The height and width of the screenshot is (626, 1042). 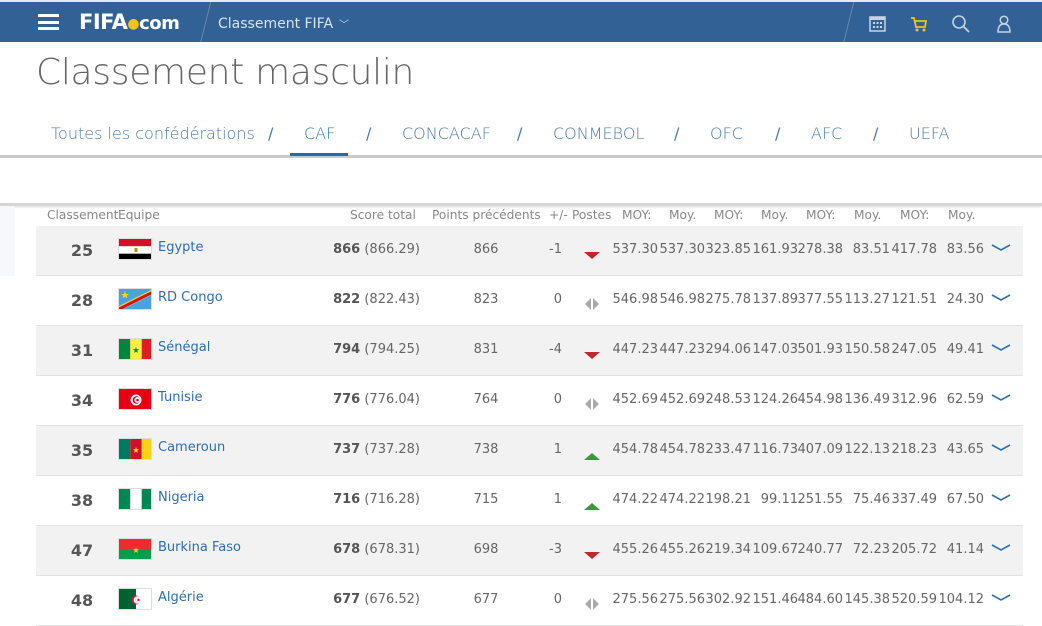 What do you see at coordinates (774, 215) in the screenshot?
I see `header-col-4: Moy.` at bounding box center [774, 215].